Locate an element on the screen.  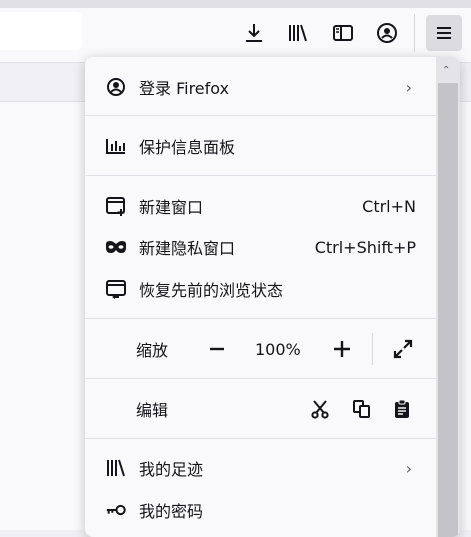
minus-icon is located at coordinates (217, 349).